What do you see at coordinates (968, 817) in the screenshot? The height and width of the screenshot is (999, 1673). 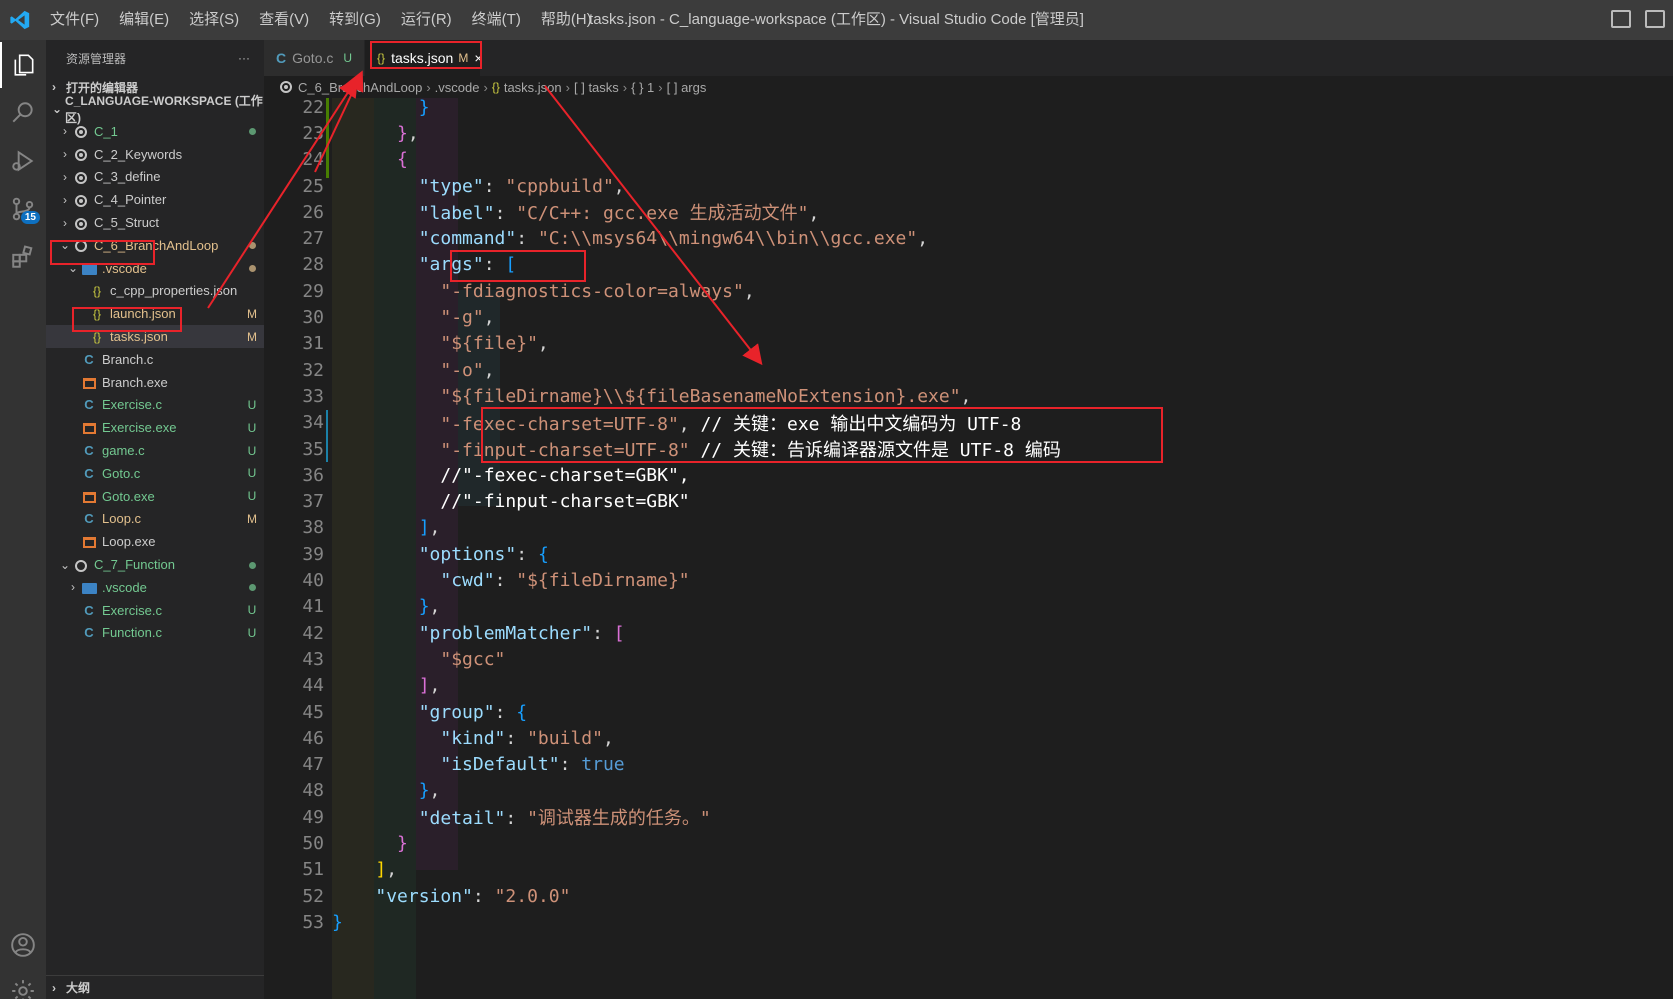 I see `code-line: 49 "detail": "调试器生成的任务。"` at bounding box center [968, 817].